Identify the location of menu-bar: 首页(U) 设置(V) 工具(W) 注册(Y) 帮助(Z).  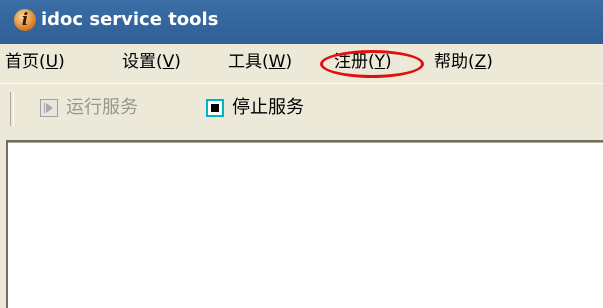
(301, 62).